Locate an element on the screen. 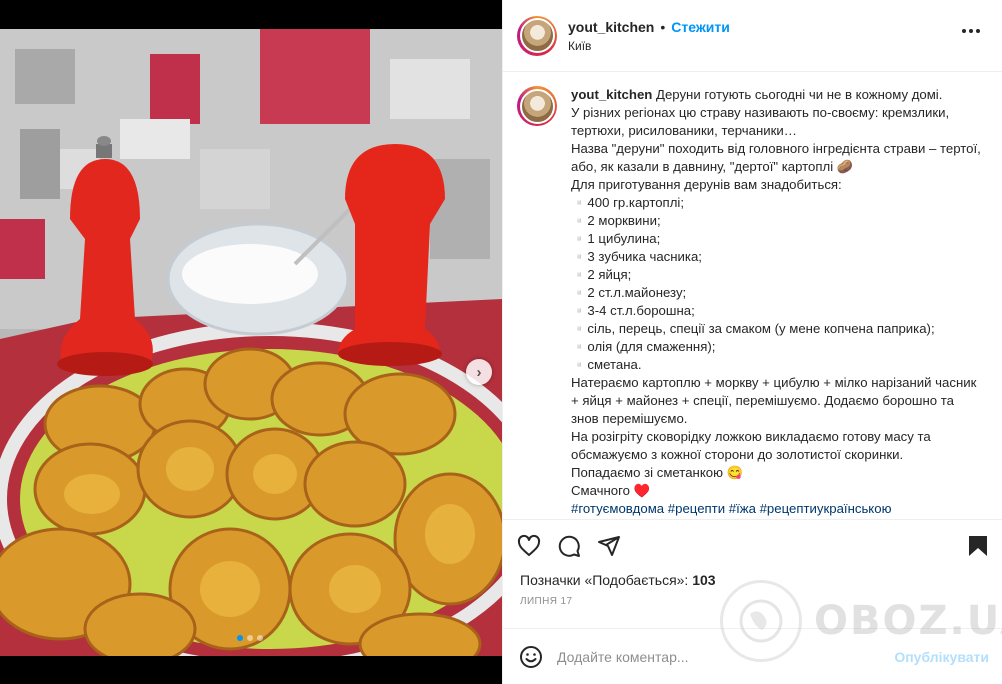  share-icon is located at coordinates (609, 546).